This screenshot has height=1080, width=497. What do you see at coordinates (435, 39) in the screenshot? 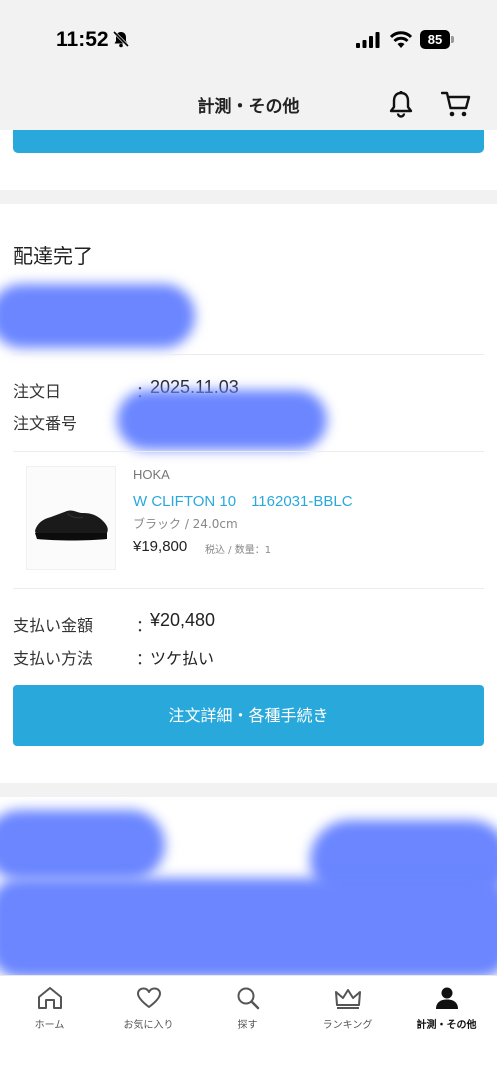
I see `battery-indicator: 85` at bounding box center [435, 39].